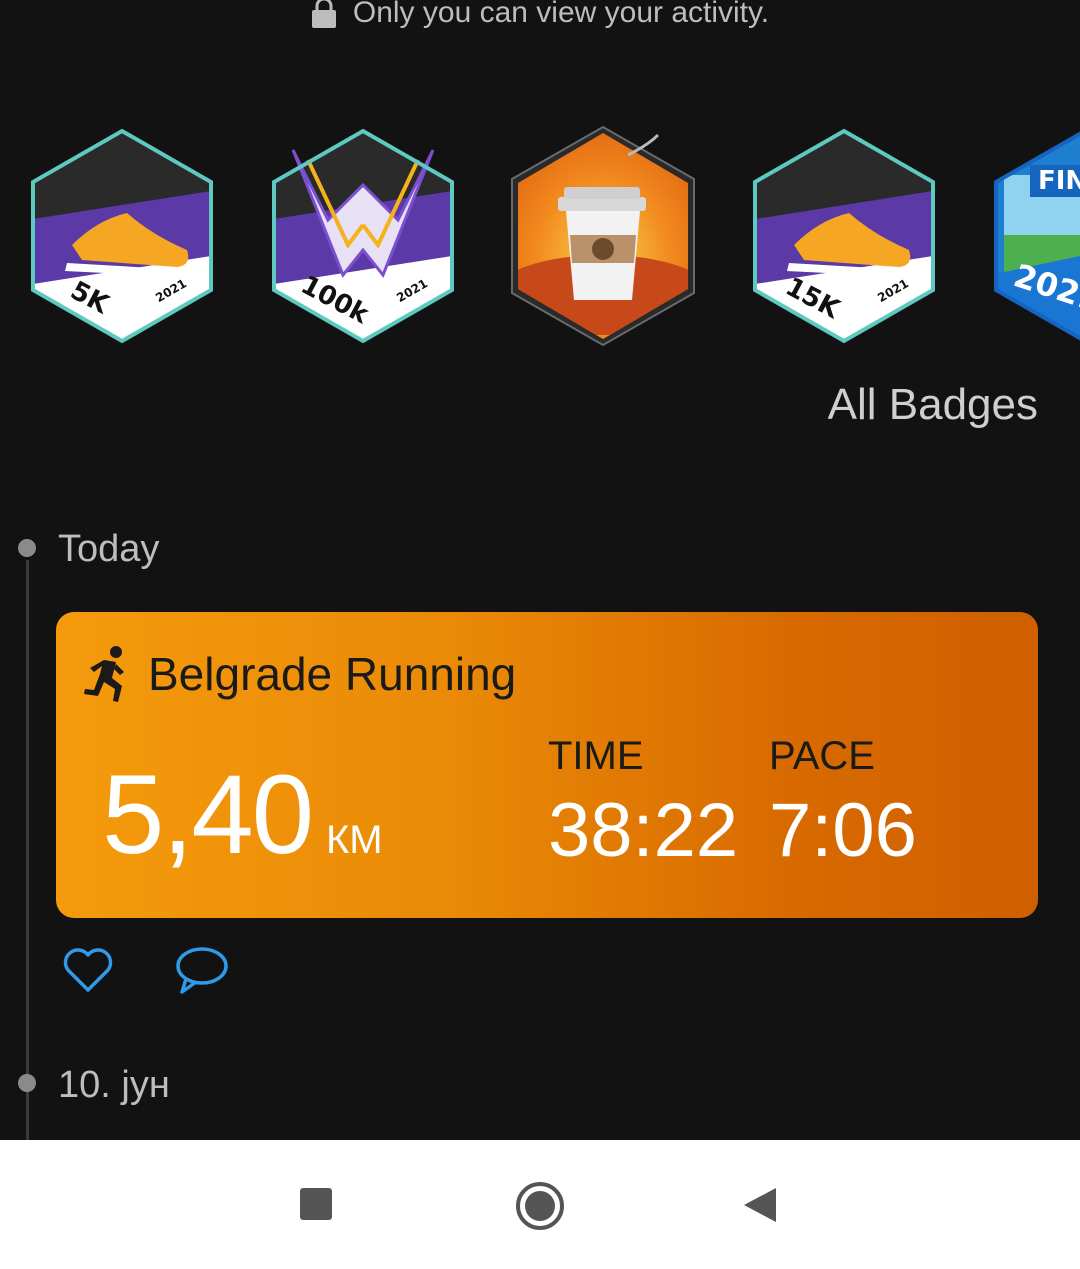  Describe the element at coordinates (643, 830) in the screenshot. I see `time-value: 38:22` at that location.